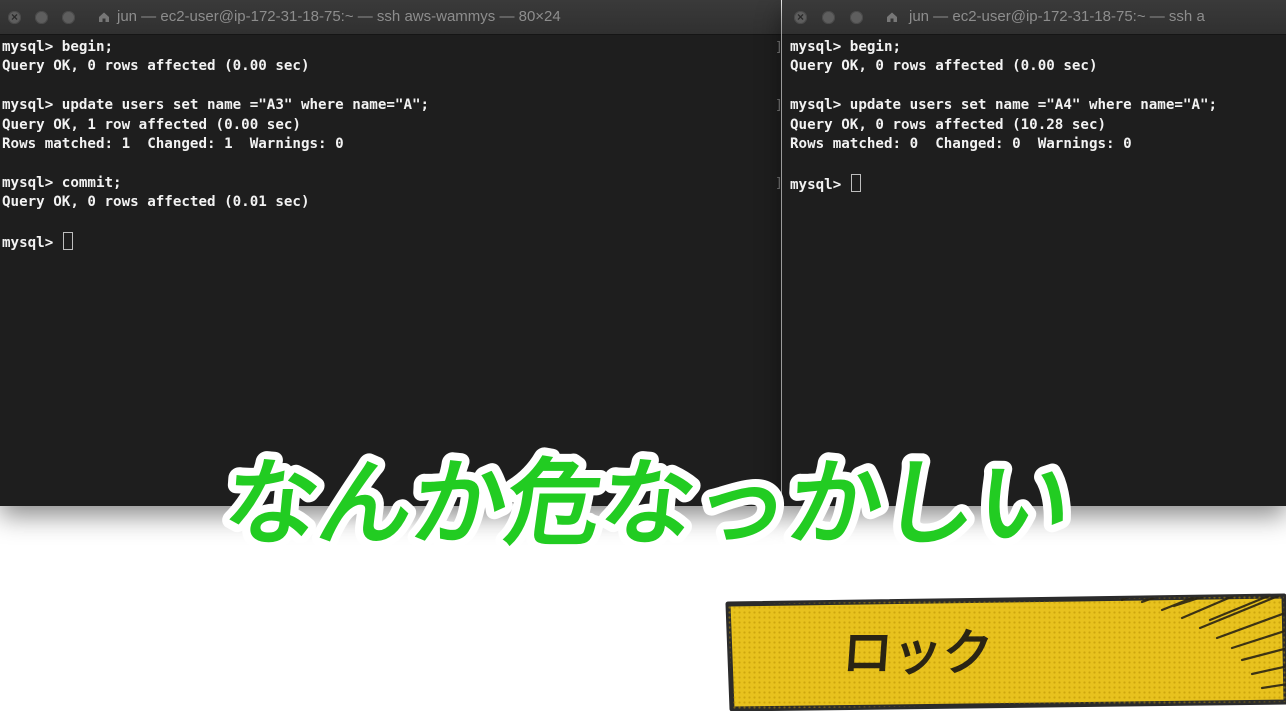 The height and width of the screenshot is (711, 1286). I want to click on output-line: Rows matched: 0 Changed: 0 Warnings: 0, so click(1038, 144).